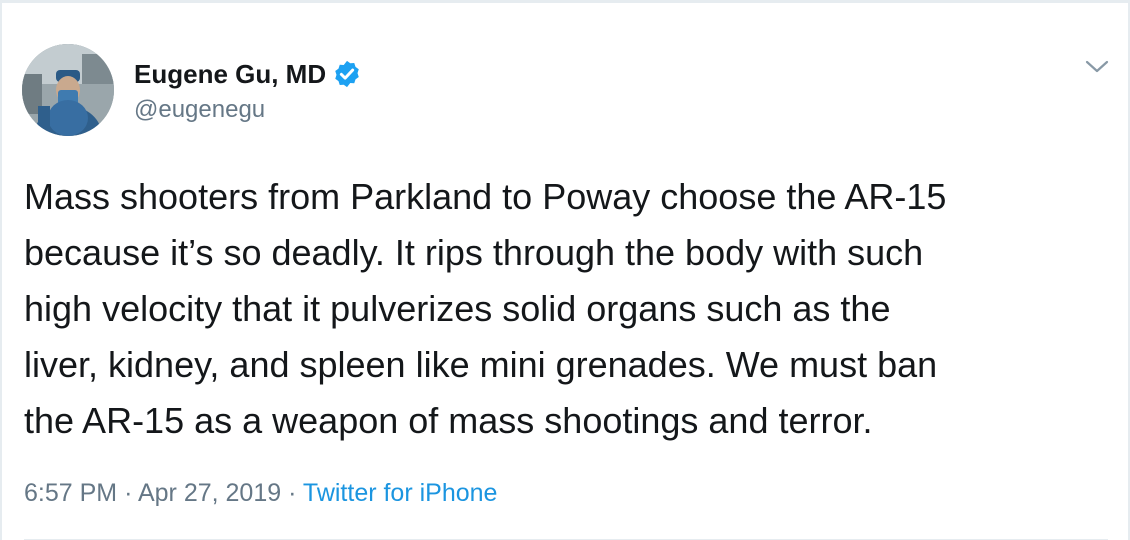 The width and height of the screenshot is (1130, 540). I want to click on tweet-source-link: Twitter for iPhone, so click(400, 493).